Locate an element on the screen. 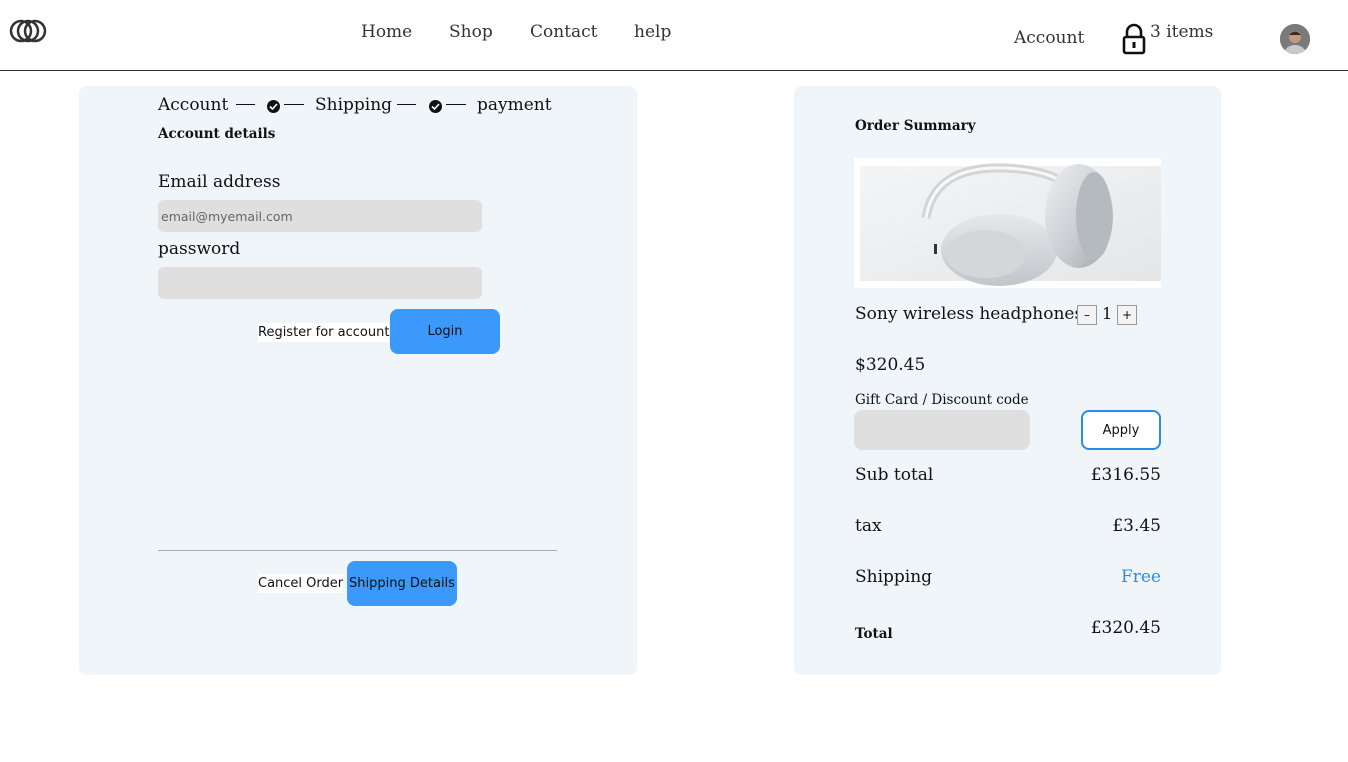 Image resolution: width=1348 pixels, height=762 pixels. quantity-increase-button: + is located at coordinates (1127, 315).